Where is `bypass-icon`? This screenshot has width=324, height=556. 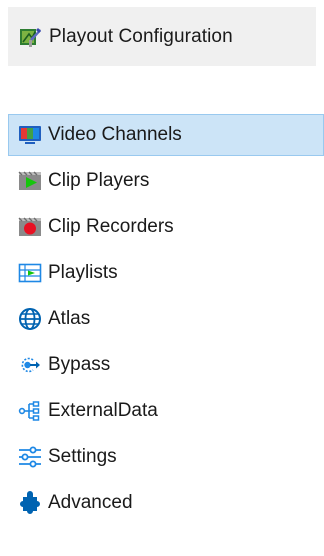
bypass-icon is located at coordinates (30, 365).